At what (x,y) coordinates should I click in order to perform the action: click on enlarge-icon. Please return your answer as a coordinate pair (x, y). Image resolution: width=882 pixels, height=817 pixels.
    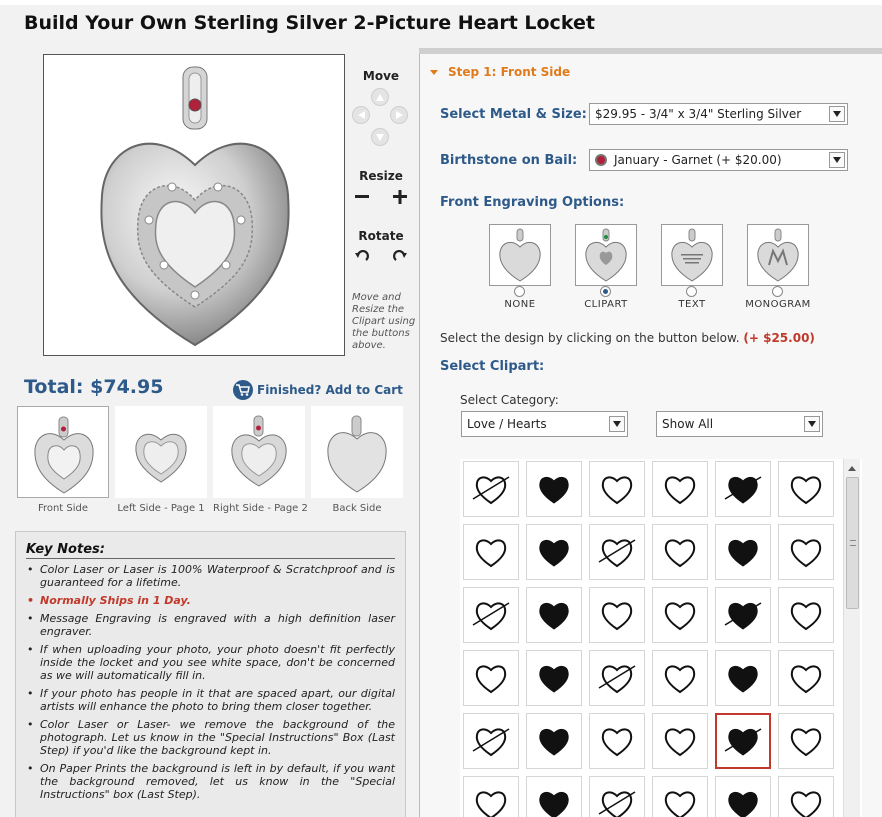
    Looking at the image, I should click on (400, 197).